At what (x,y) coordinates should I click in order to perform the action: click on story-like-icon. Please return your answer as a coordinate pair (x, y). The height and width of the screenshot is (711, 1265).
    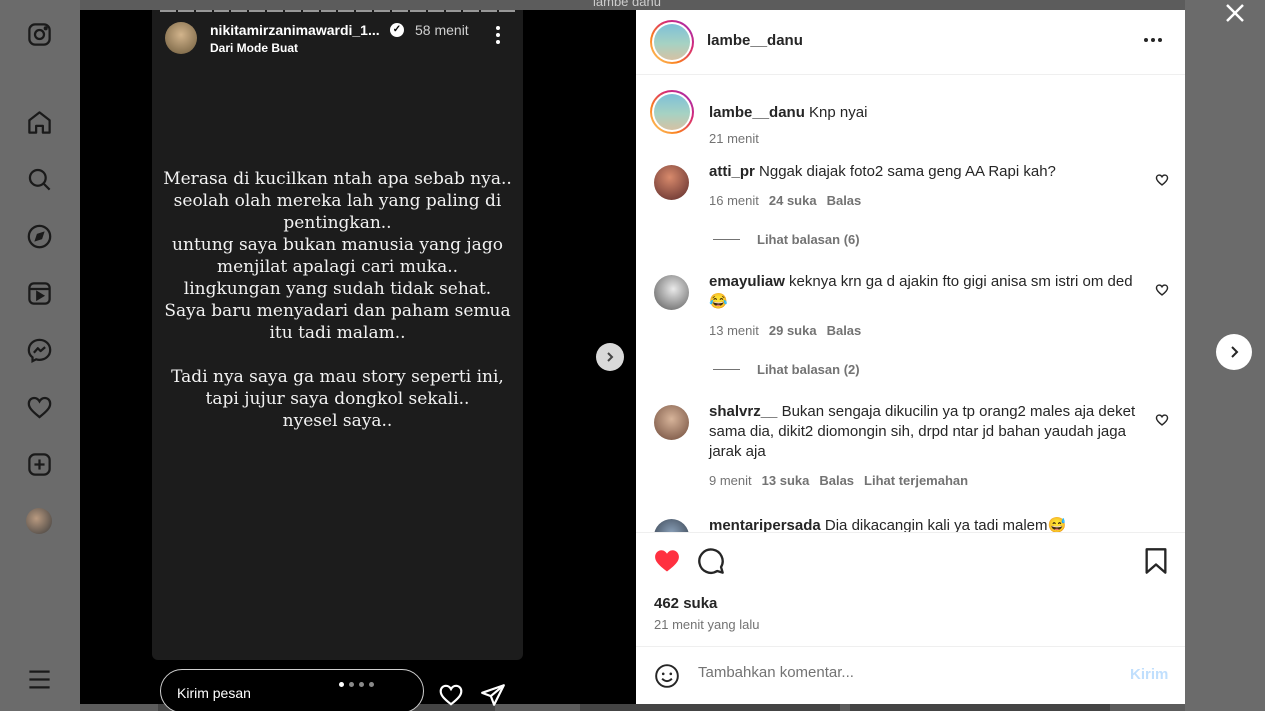
    Looking at the image, I should click on (451, 695).